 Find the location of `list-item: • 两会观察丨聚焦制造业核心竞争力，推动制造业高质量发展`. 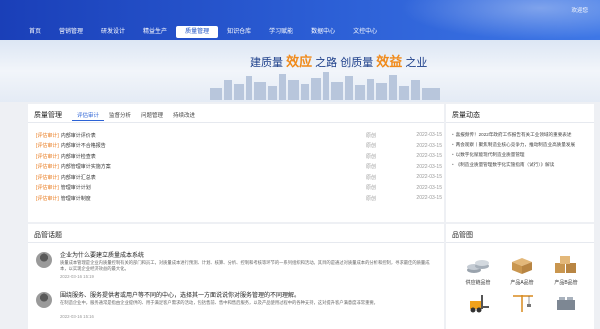

list-item: • 两会观察丨聚焦制造业核心竞争力，推动制造业高质量发展 is located at coordinates (522, 145).